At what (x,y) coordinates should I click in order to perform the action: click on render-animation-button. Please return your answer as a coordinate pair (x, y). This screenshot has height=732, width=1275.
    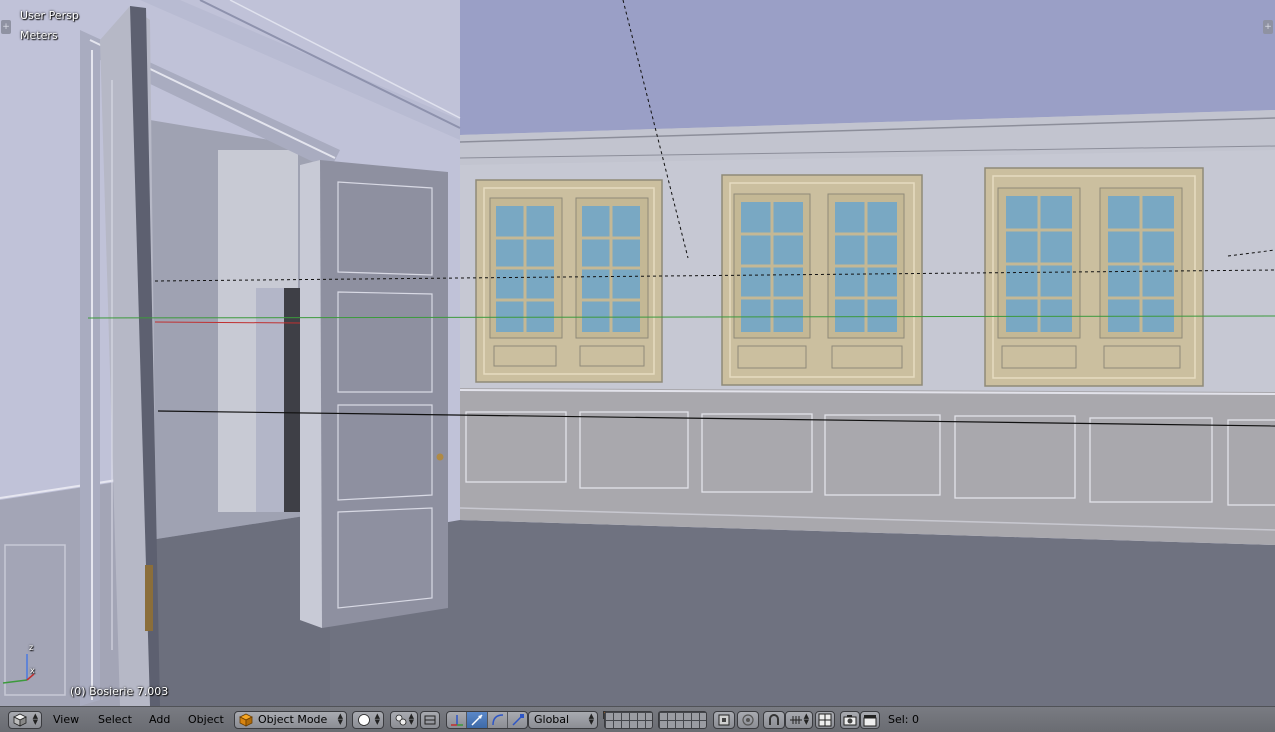
    Looking at the image, I should click on (870, 720).